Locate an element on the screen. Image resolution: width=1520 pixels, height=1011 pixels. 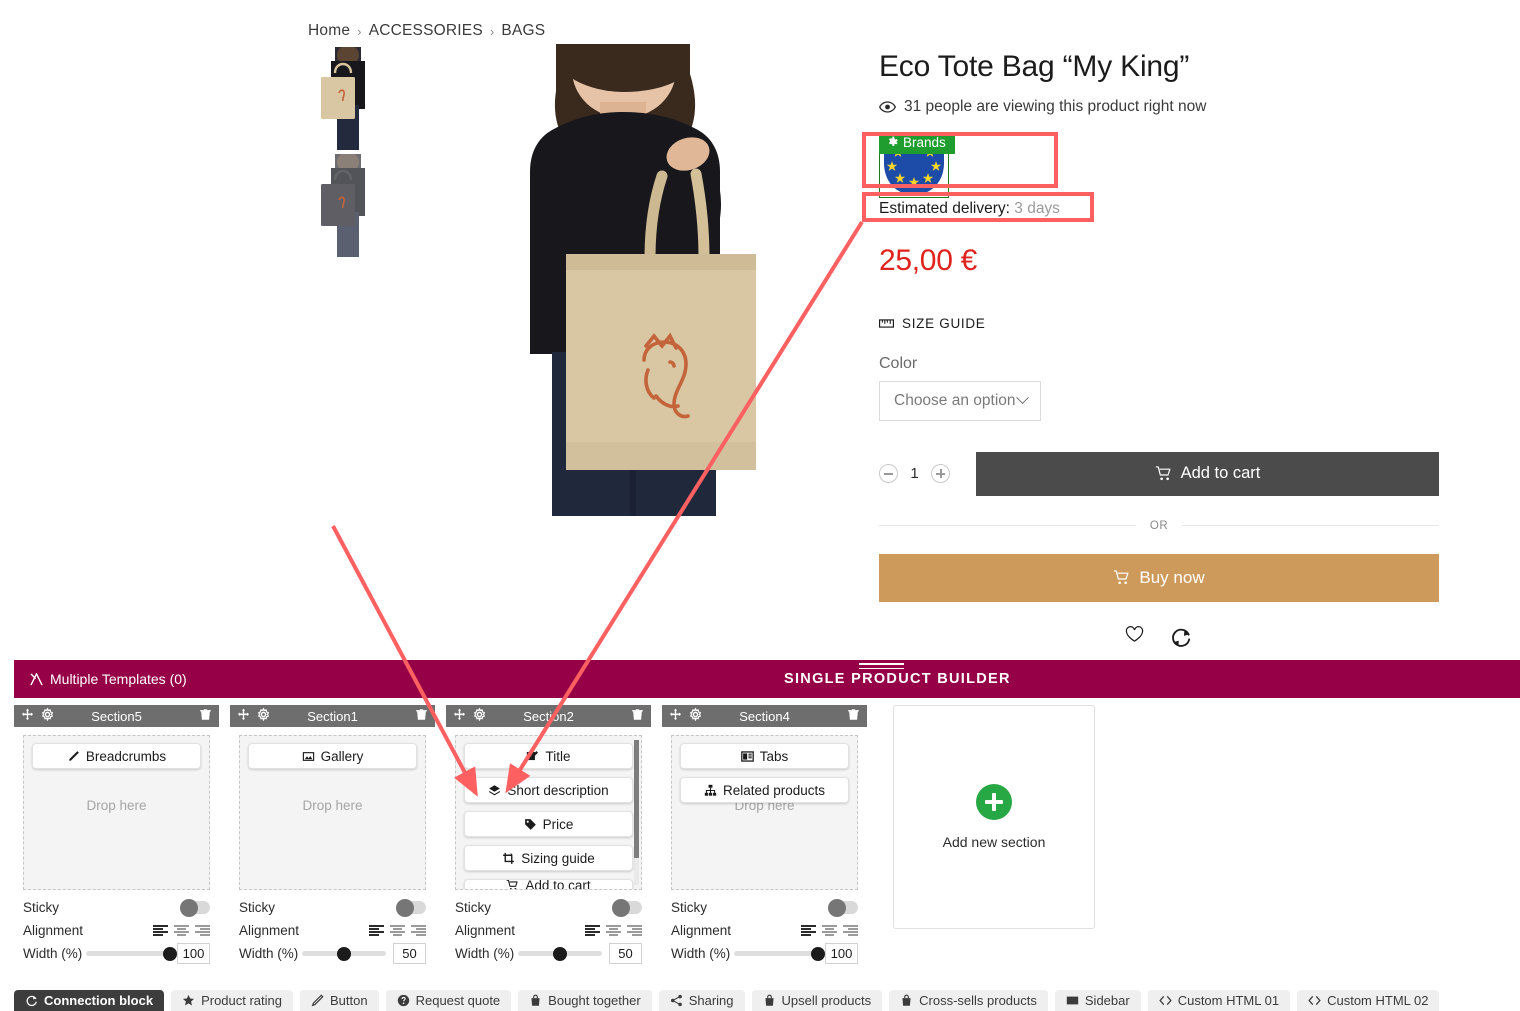
buy-now-label: Buy now is located at coordinates (1172, 577).